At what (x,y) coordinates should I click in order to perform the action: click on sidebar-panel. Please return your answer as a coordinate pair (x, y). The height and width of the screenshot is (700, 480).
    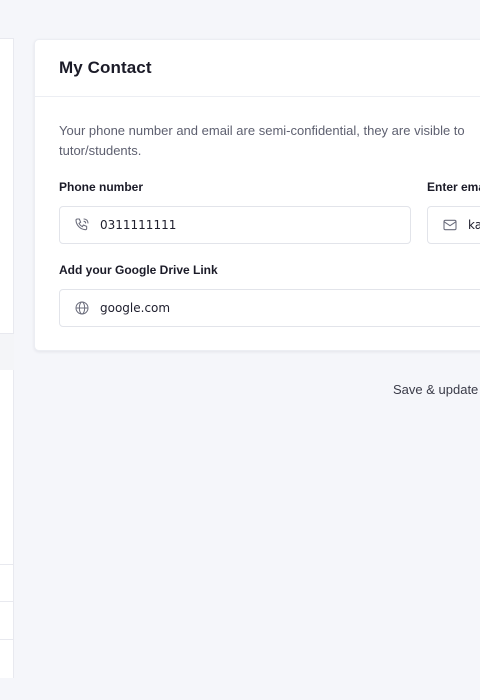
    Looking at the image, I should click on (7, 358).